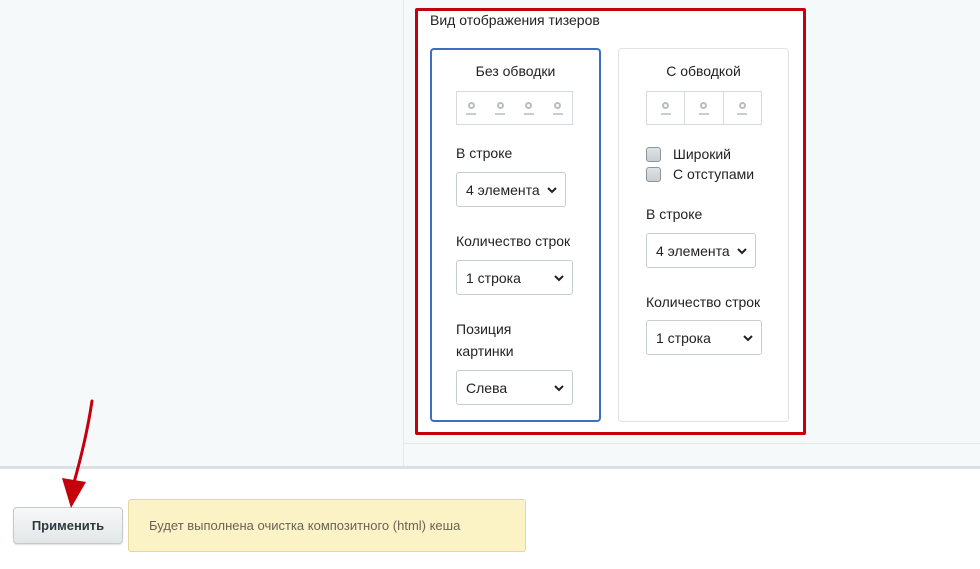  What do you see at coordinates (68, 525) in the screenshot?
I see `apply-button: Применить` at bounding box center [68, 525].